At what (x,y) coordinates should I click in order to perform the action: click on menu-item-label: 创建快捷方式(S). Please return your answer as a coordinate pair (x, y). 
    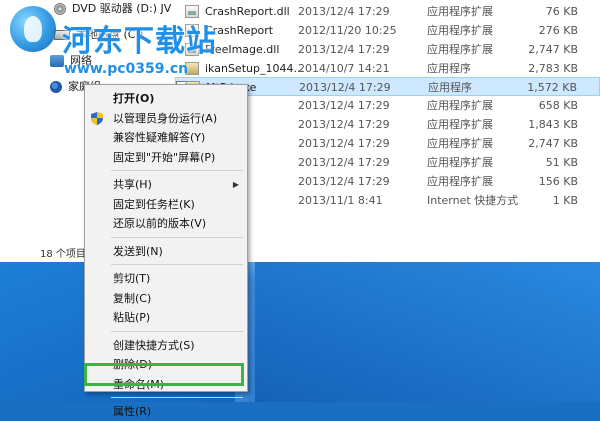
    Looking at the image, I should click on (154, 345).